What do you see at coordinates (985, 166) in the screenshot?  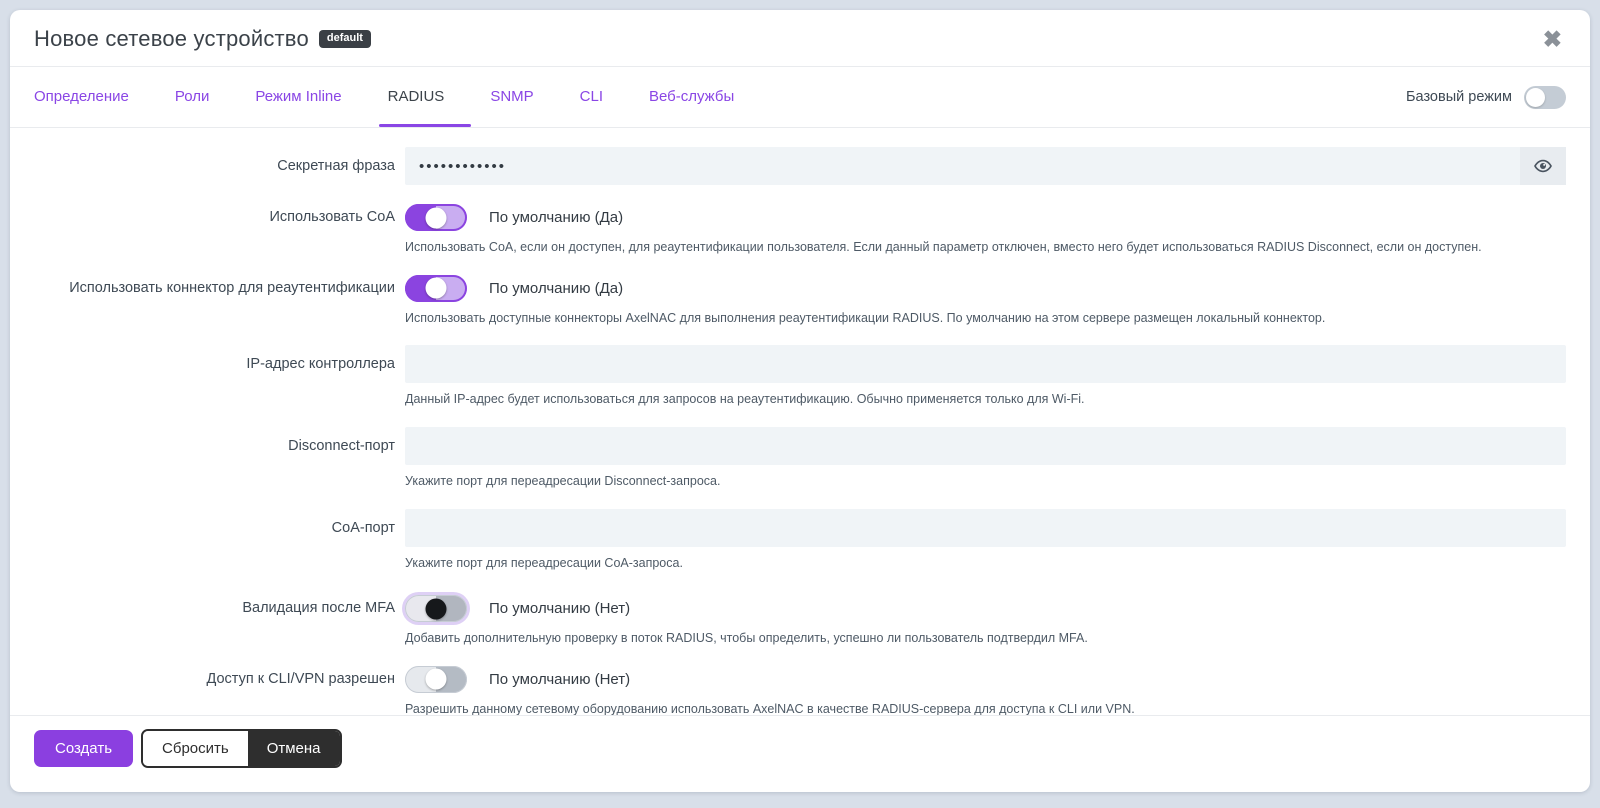 I see `secret-phrase-input` at bounding box center [985, 166].